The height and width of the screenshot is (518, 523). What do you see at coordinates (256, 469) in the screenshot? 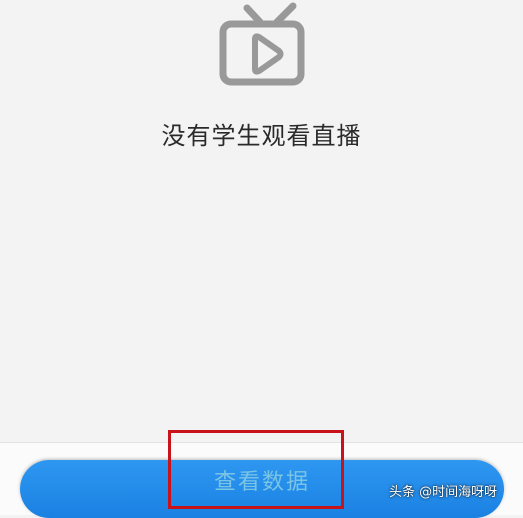
I see `annotation-highlight-box` at bounding box center [256, 469].